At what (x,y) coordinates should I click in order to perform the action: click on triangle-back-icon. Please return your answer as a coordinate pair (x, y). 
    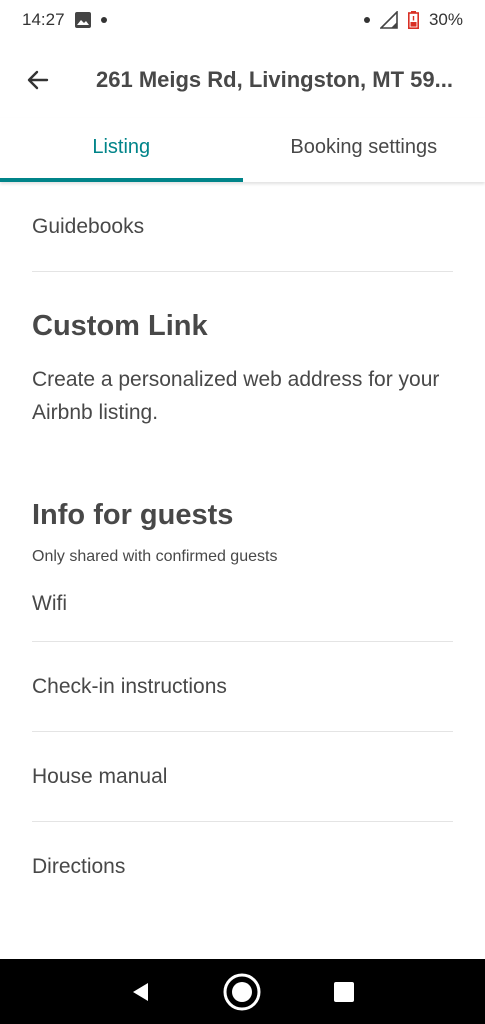
    Looking at the image, I should click on (140, 991).